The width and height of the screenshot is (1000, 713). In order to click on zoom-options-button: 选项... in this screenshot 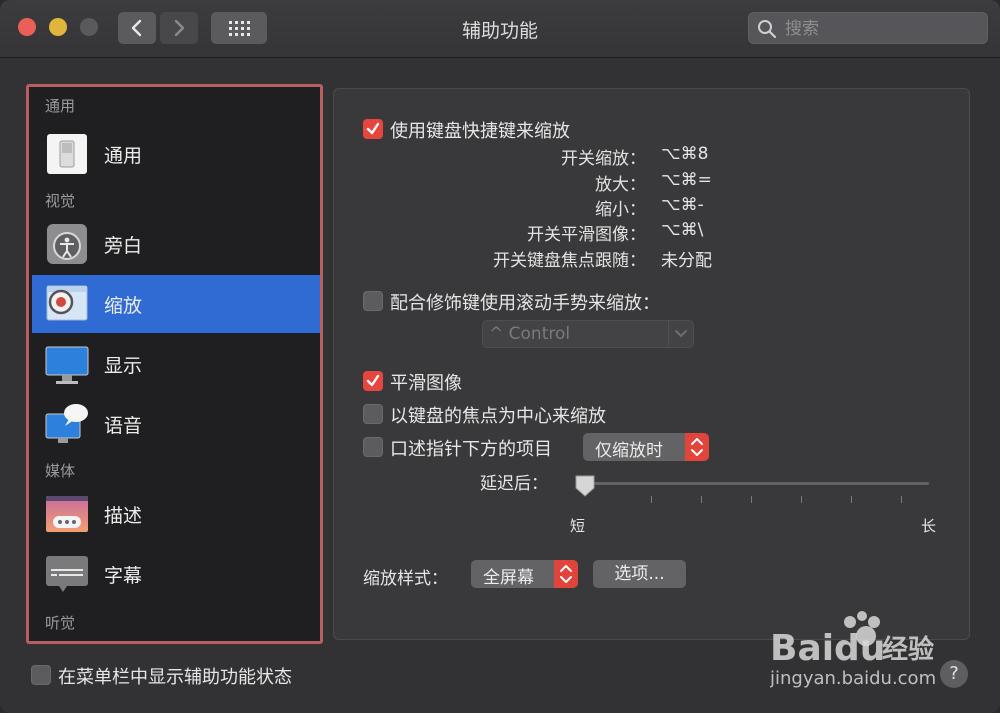, I will do `click(639, 574)`.